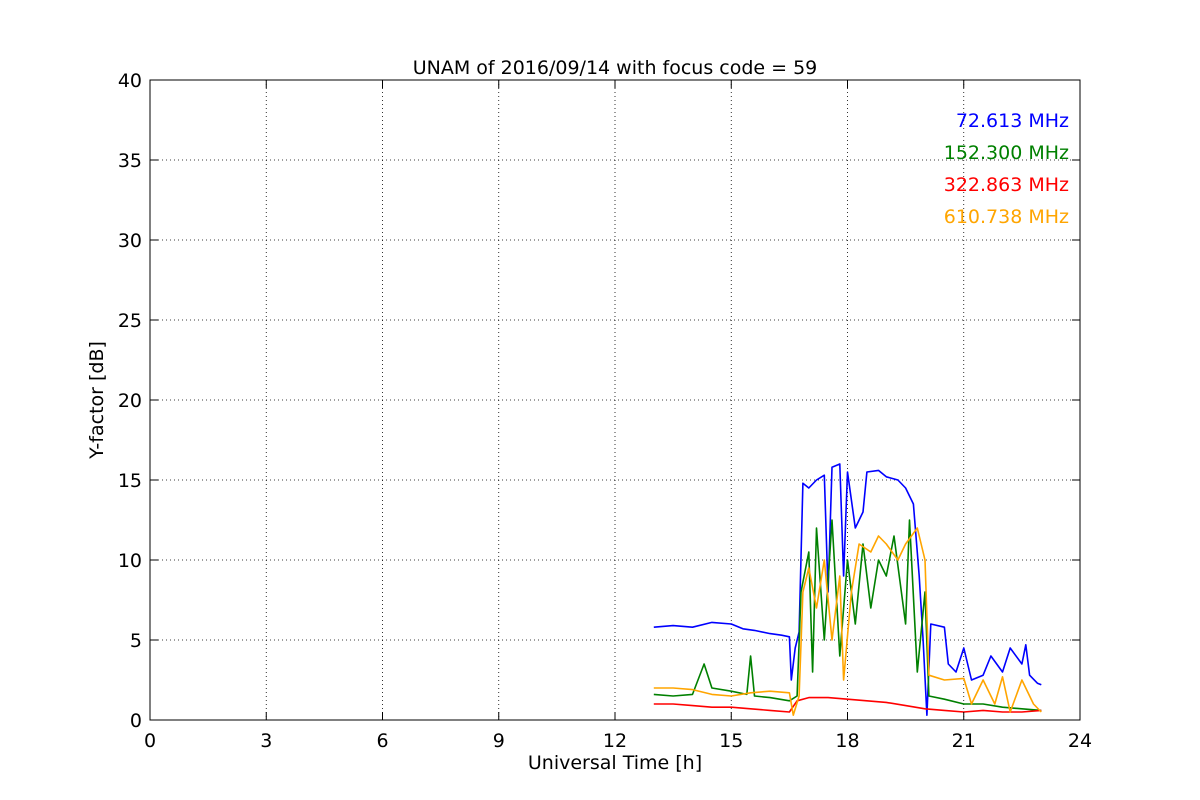 The width and height of the screenshot is (1200, 800). Describe the element at coordinates (130, 81) in the screenshot. I see `y-tick-label: 40` at that location.